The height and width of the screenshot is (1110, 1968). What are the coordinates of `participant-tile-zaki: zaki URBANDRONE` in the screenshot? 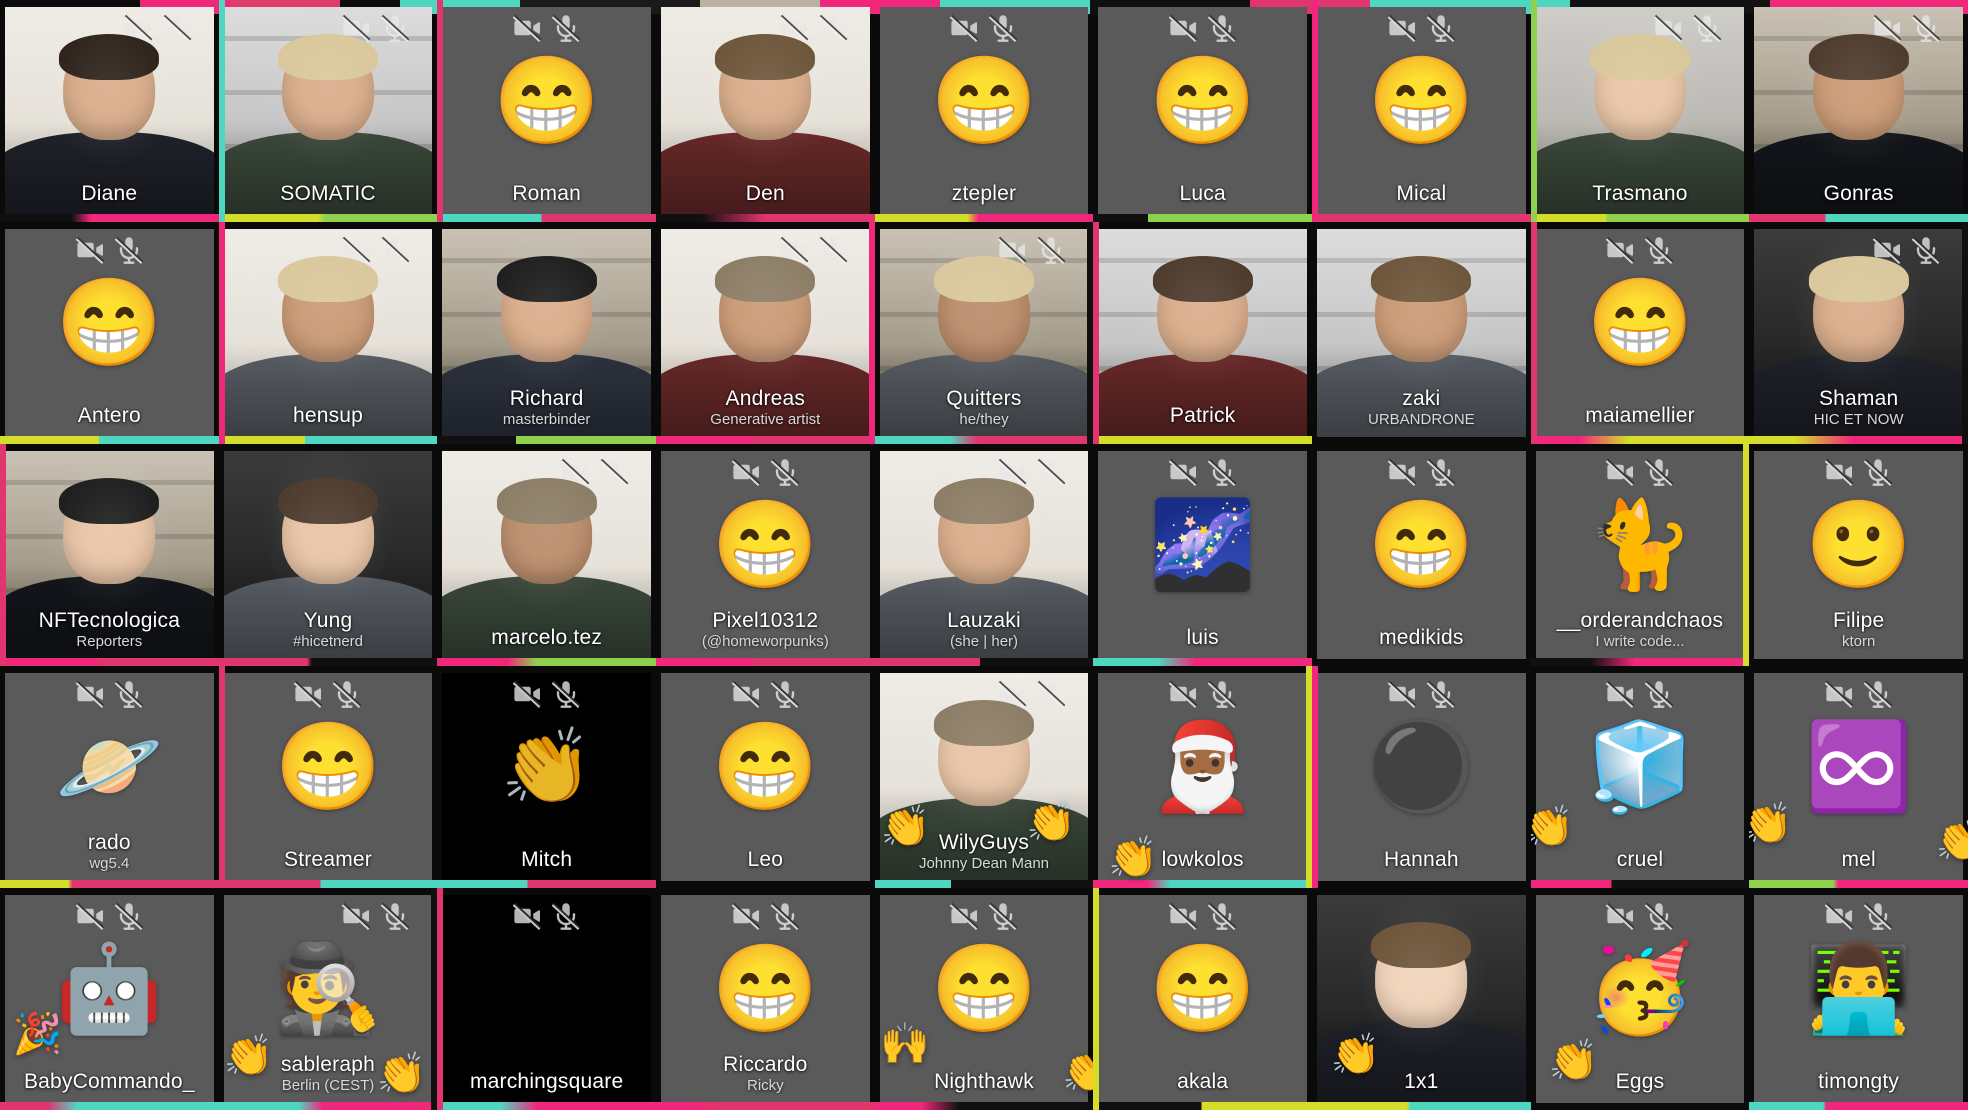 It's located at (1421, 333).